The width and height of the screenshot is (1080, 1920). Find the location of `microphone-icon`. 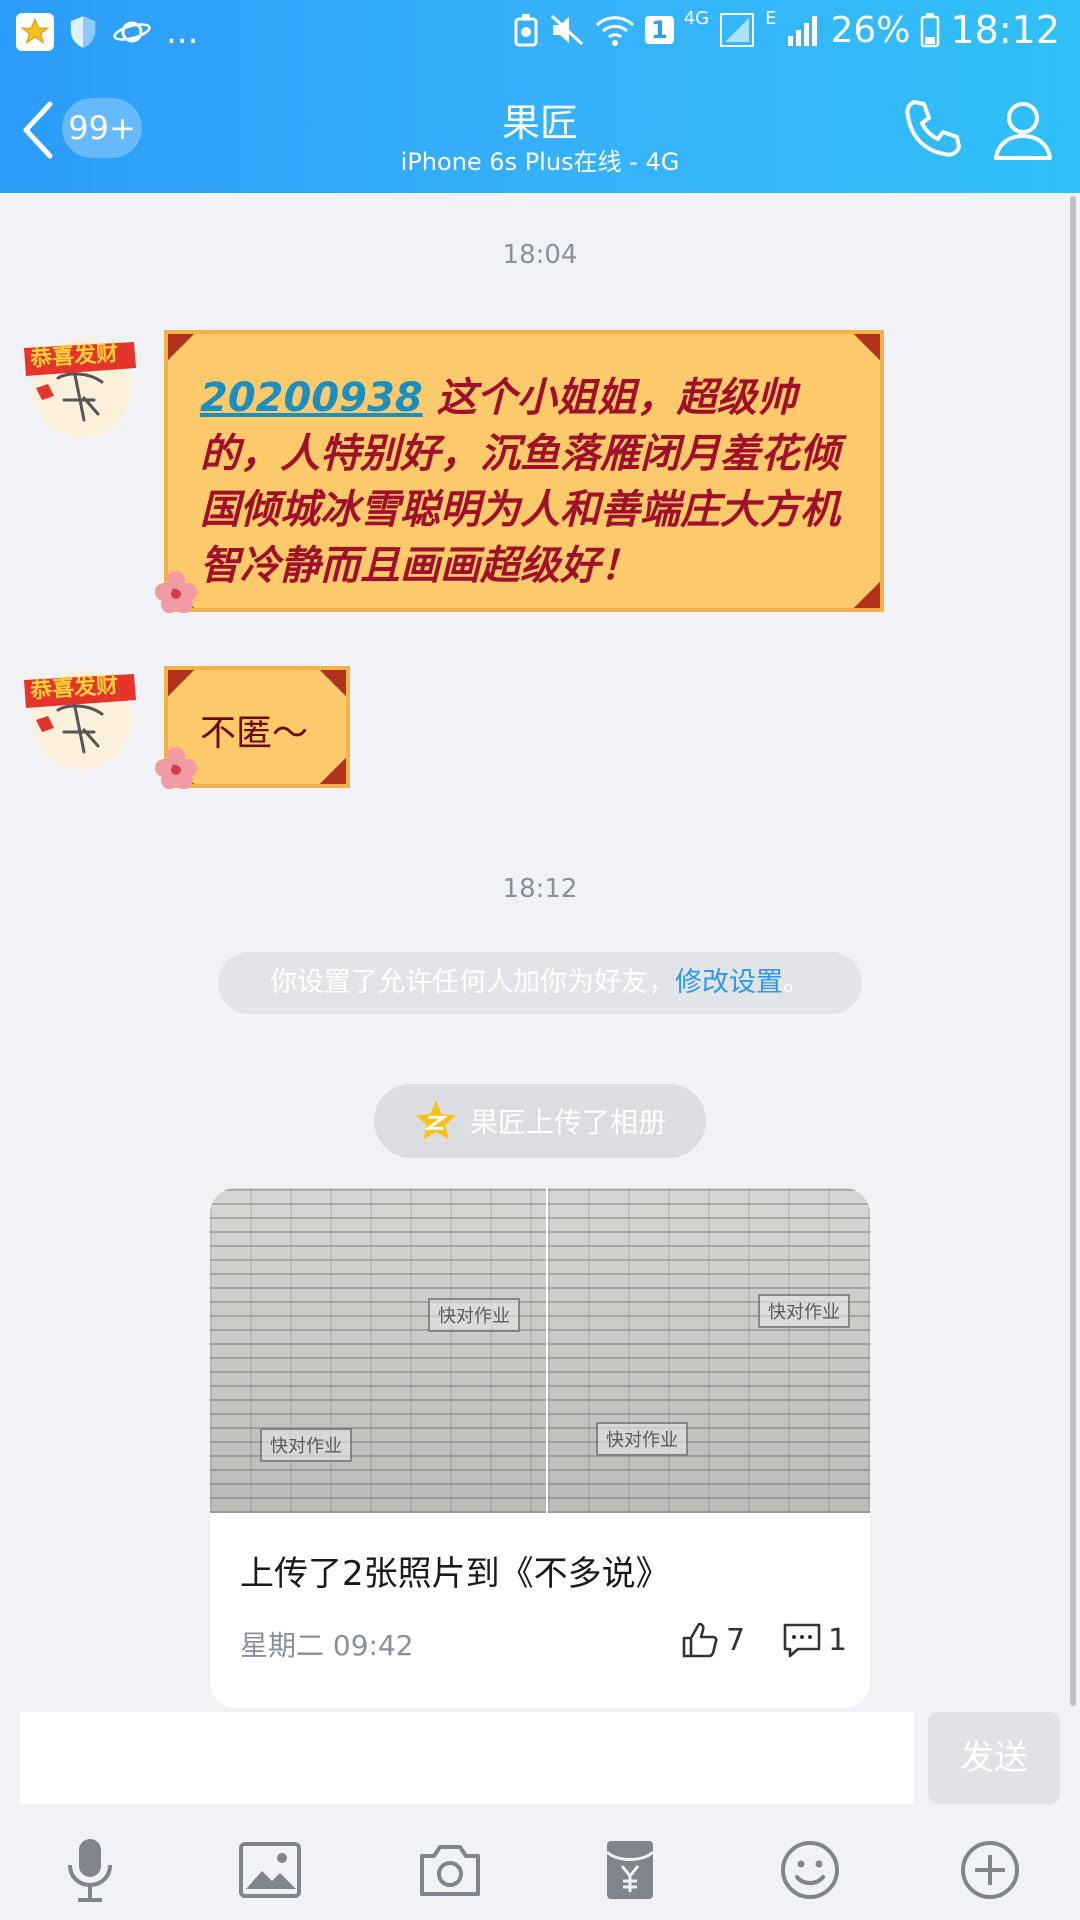

microphone-icon is located at coordinates (90, 1870).